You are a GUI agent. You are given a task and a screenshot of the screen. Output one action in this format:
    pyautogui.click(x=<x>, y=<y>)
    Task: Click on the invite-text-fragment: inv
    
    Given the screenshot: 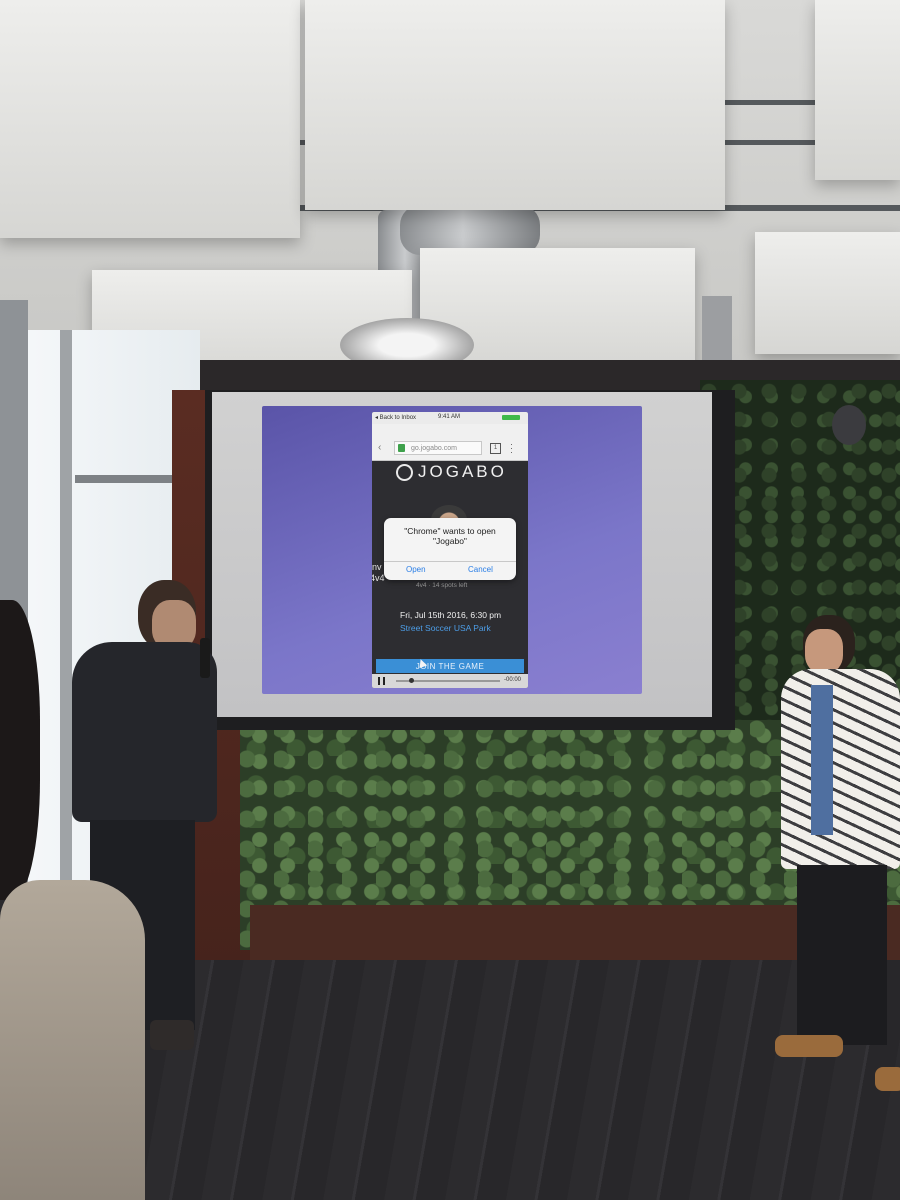 What is the action you would take?
    pyautogui.click(x=377, y=567)
    